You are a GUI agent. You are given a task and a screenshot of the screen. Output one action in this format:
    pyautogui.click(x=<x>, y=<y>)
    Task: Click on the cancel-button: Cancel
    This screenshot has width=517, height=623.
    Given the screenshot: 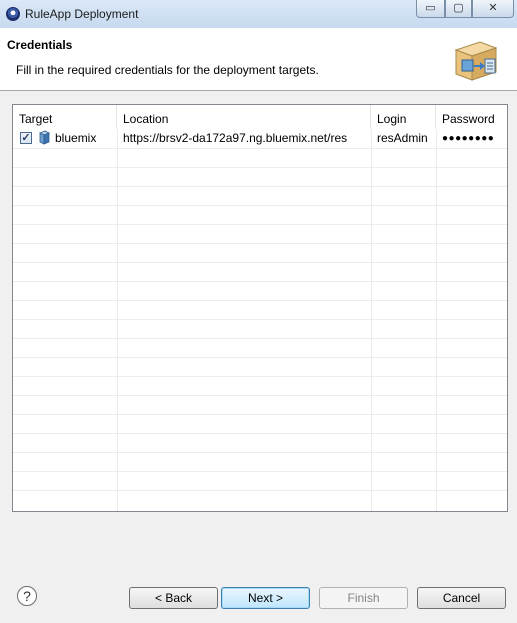 What is the action you would take?
    pyautogui.click(x=461, y=598)
    